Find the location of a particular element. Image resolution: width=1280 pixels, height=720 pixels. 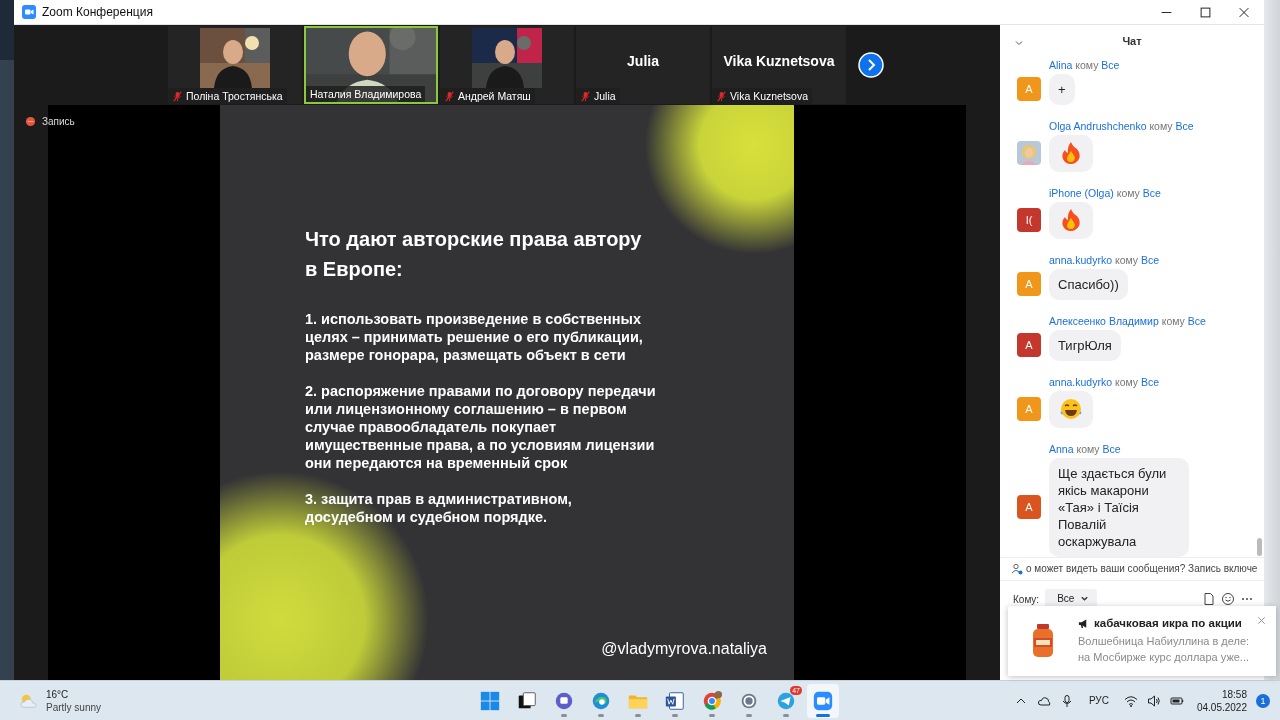

megaphone-icon is located at coordinates (1083, 623).